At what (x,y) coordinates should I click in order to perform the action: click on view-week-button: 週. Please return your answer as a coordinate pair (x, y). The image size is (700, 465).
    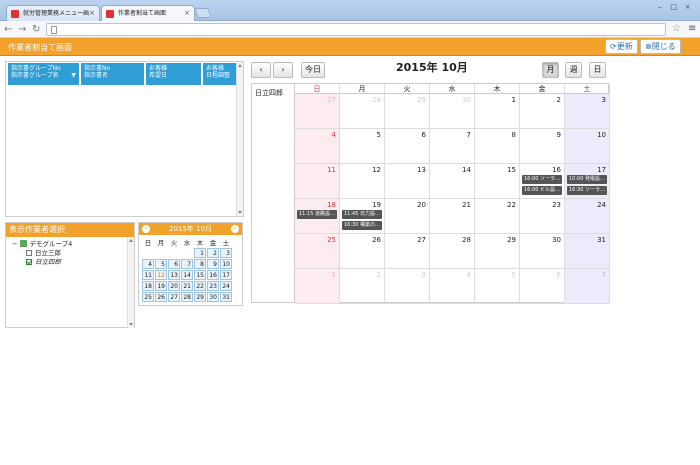
    Looking at the image, I should click on (573, 70).